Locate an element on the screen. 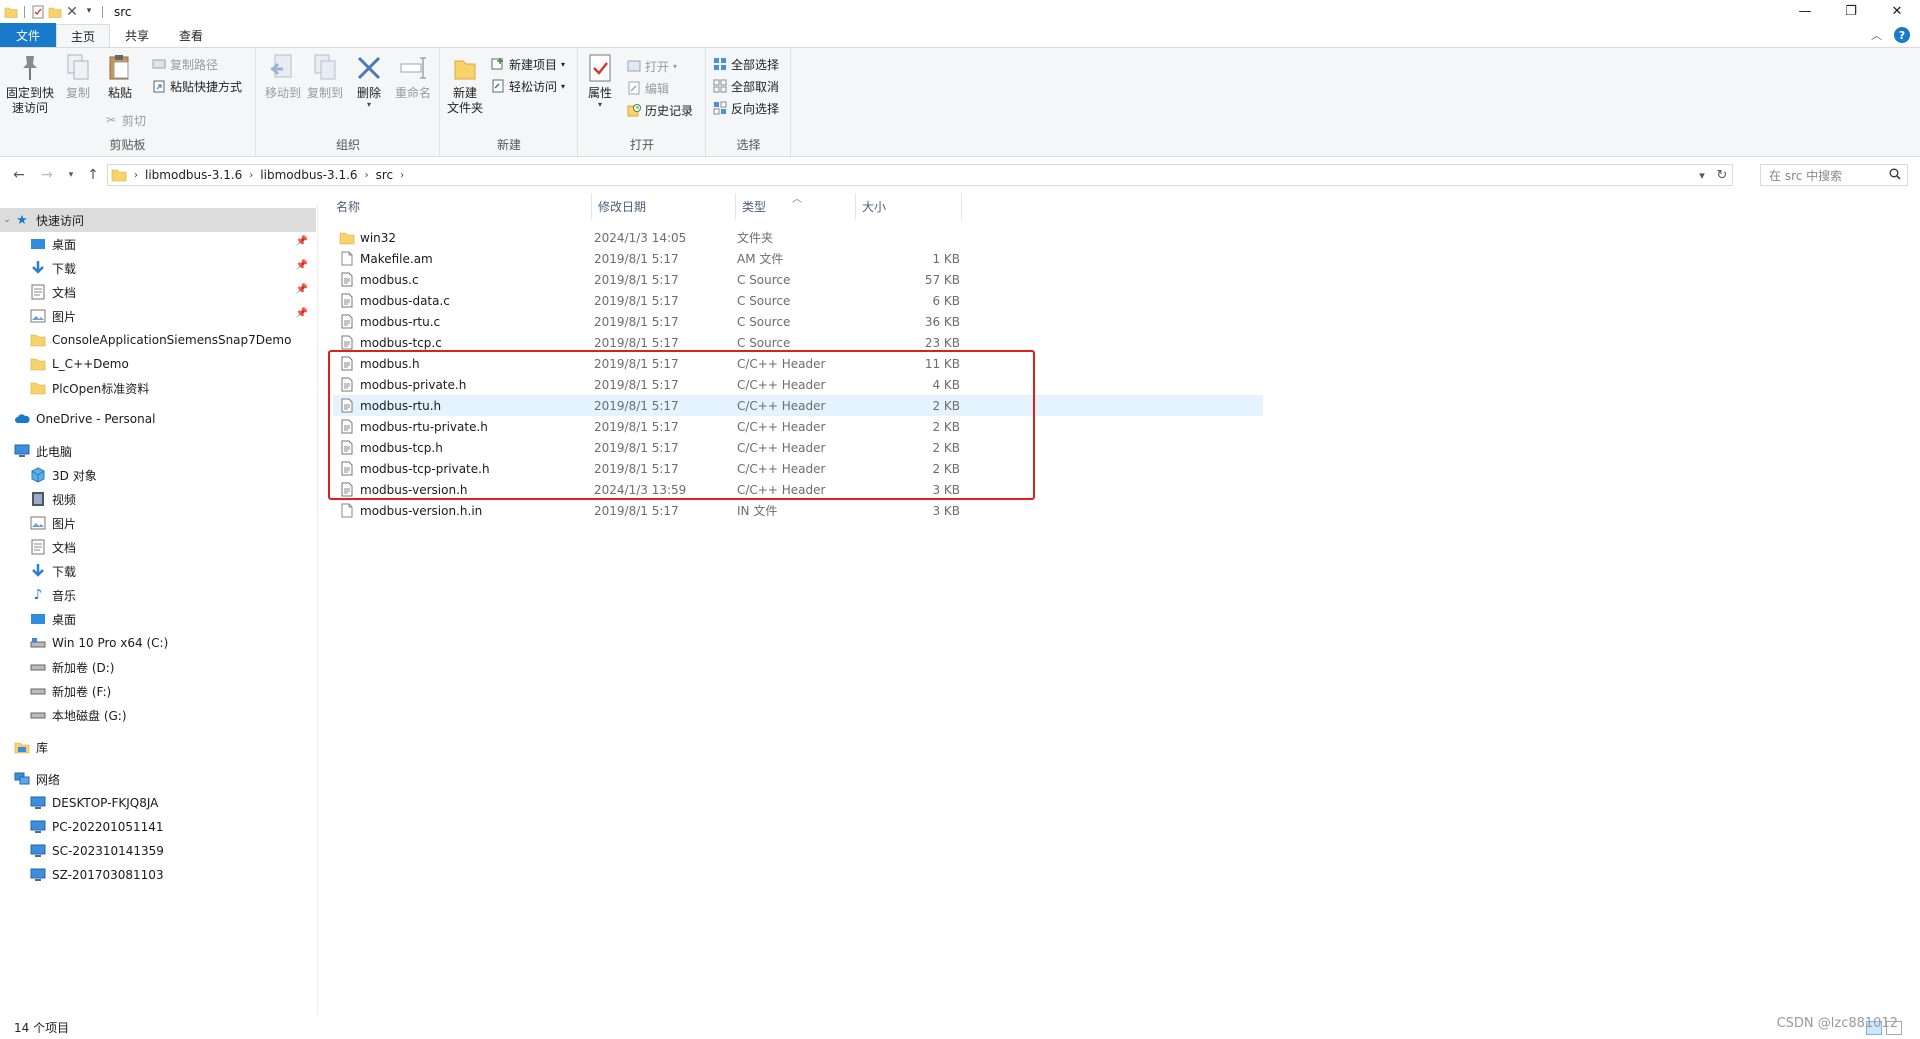  back-button: ← is located at coordinates (19, 175).